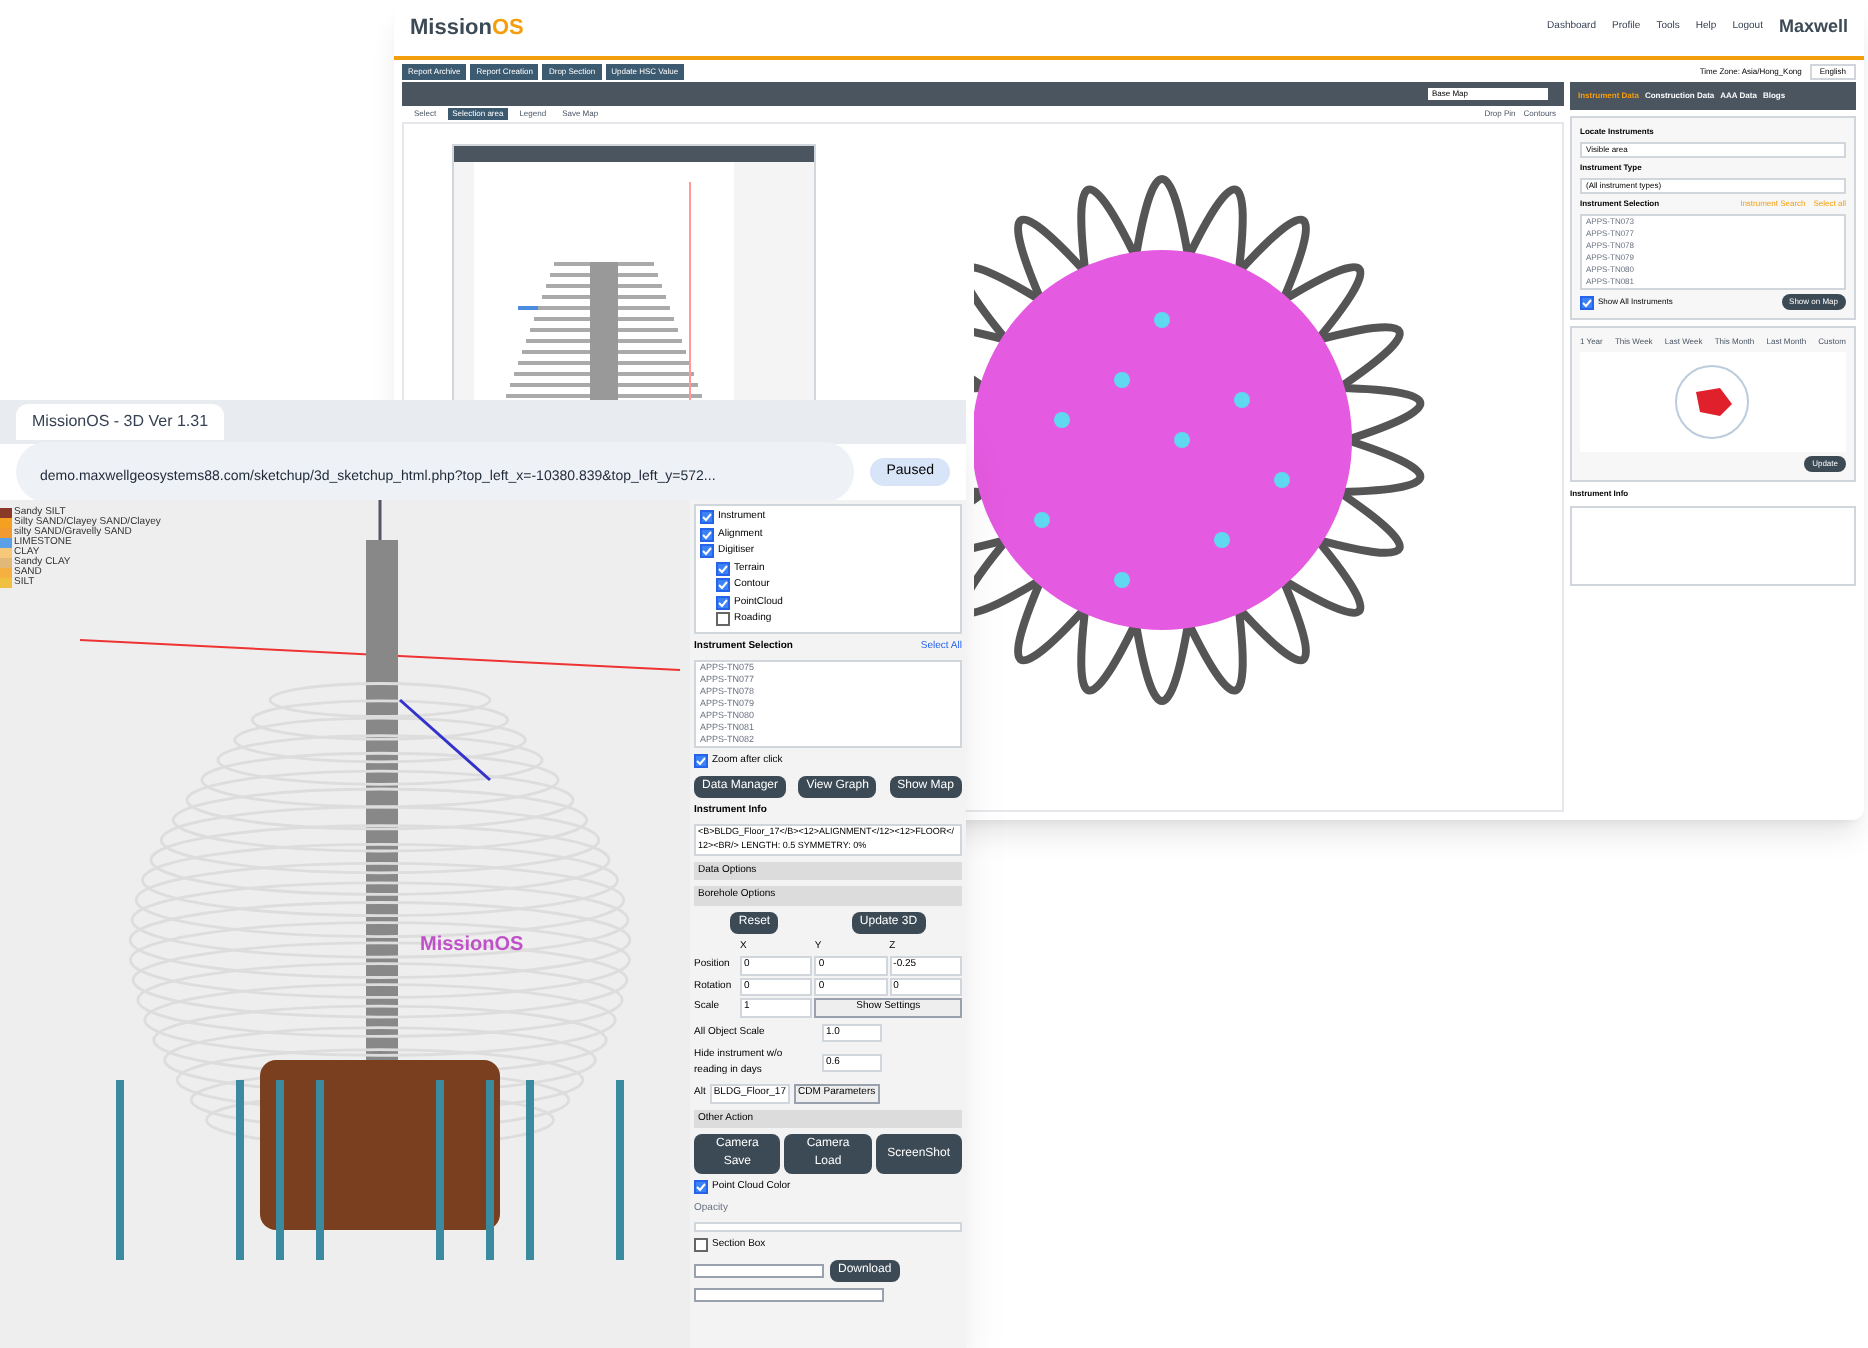 The image size is (1868, 1348). What do you see at coordinates (1813, 27) in the screenshot?
I see `brand-logo: Maxwell` at bounding box center [1813, 27].